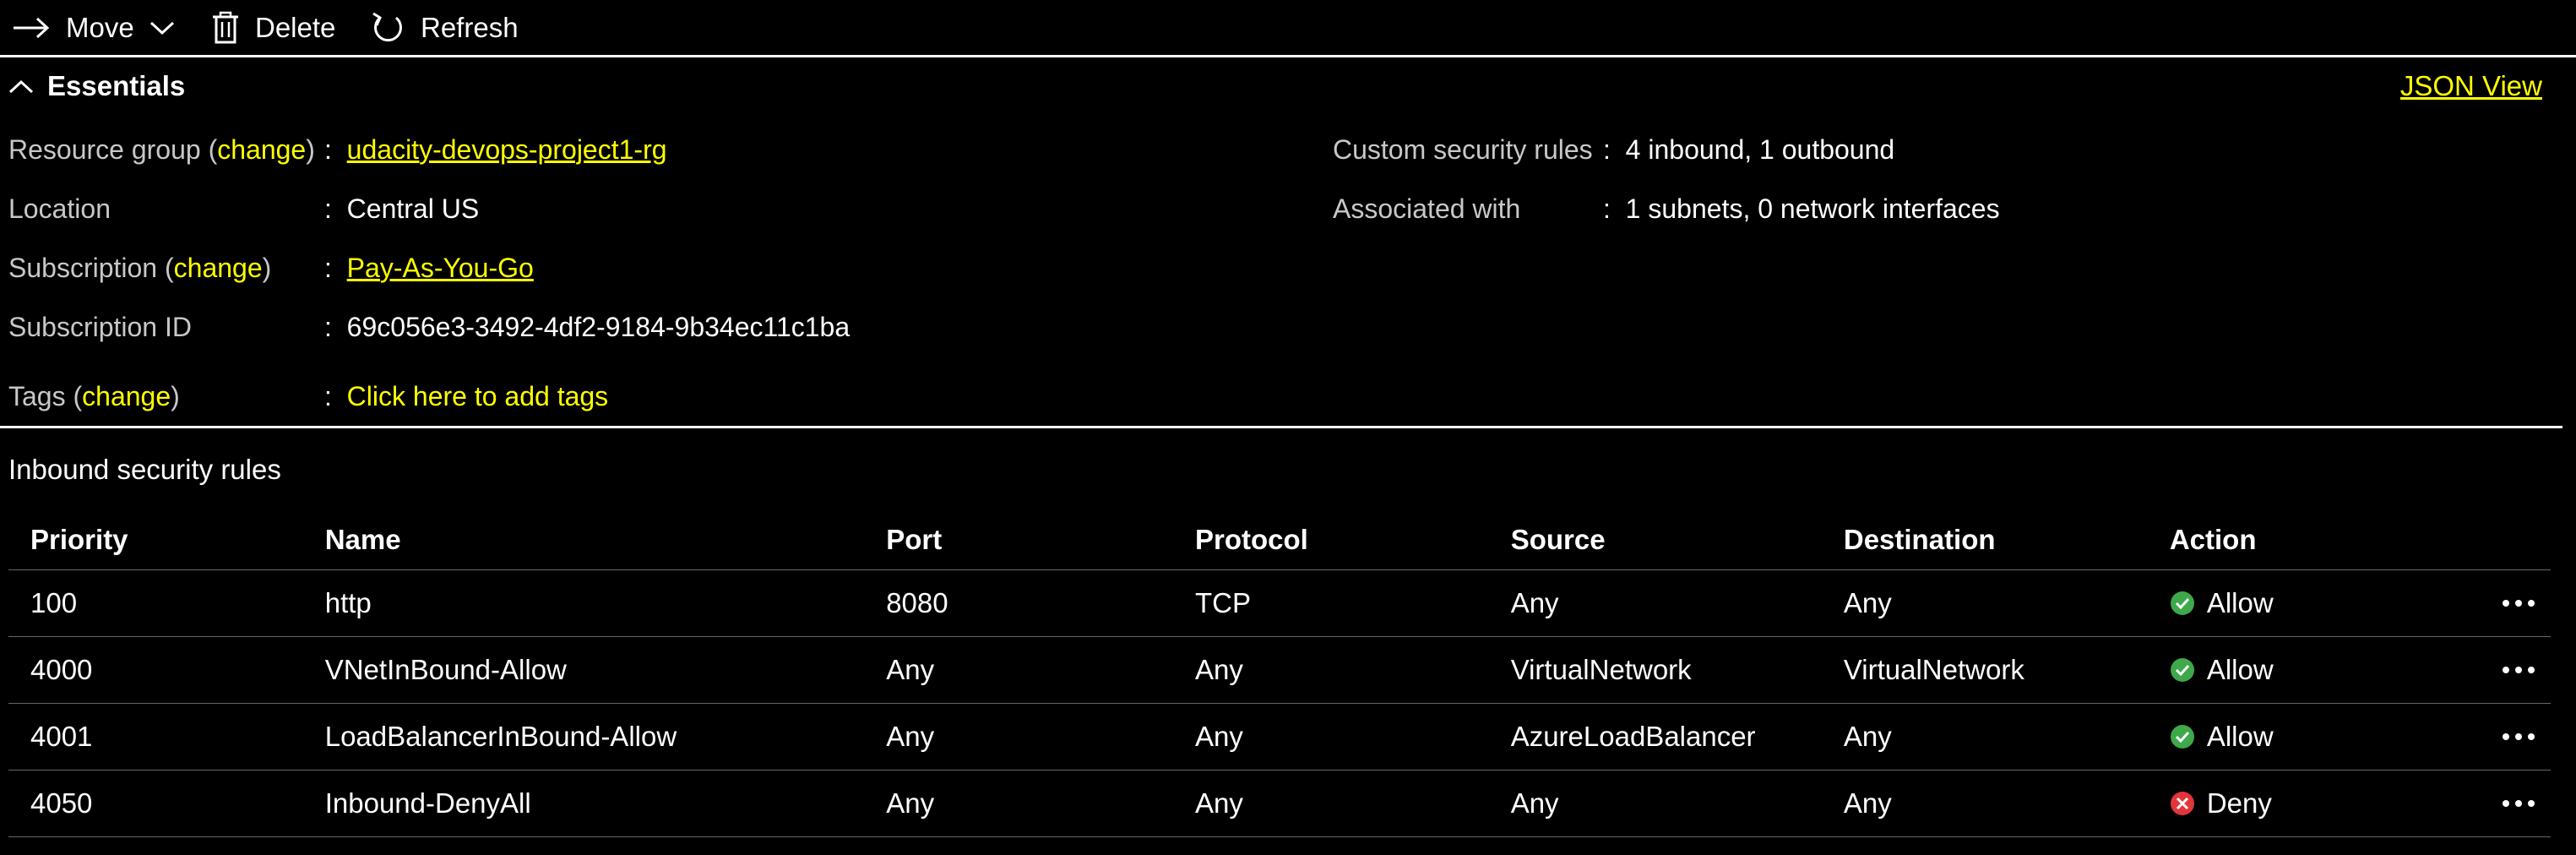 This screenshot has width=2576, height=855. I want to click on associated-with-value-wrap: : 1 subnets, 0 network interfaces, so click(1801, 208).